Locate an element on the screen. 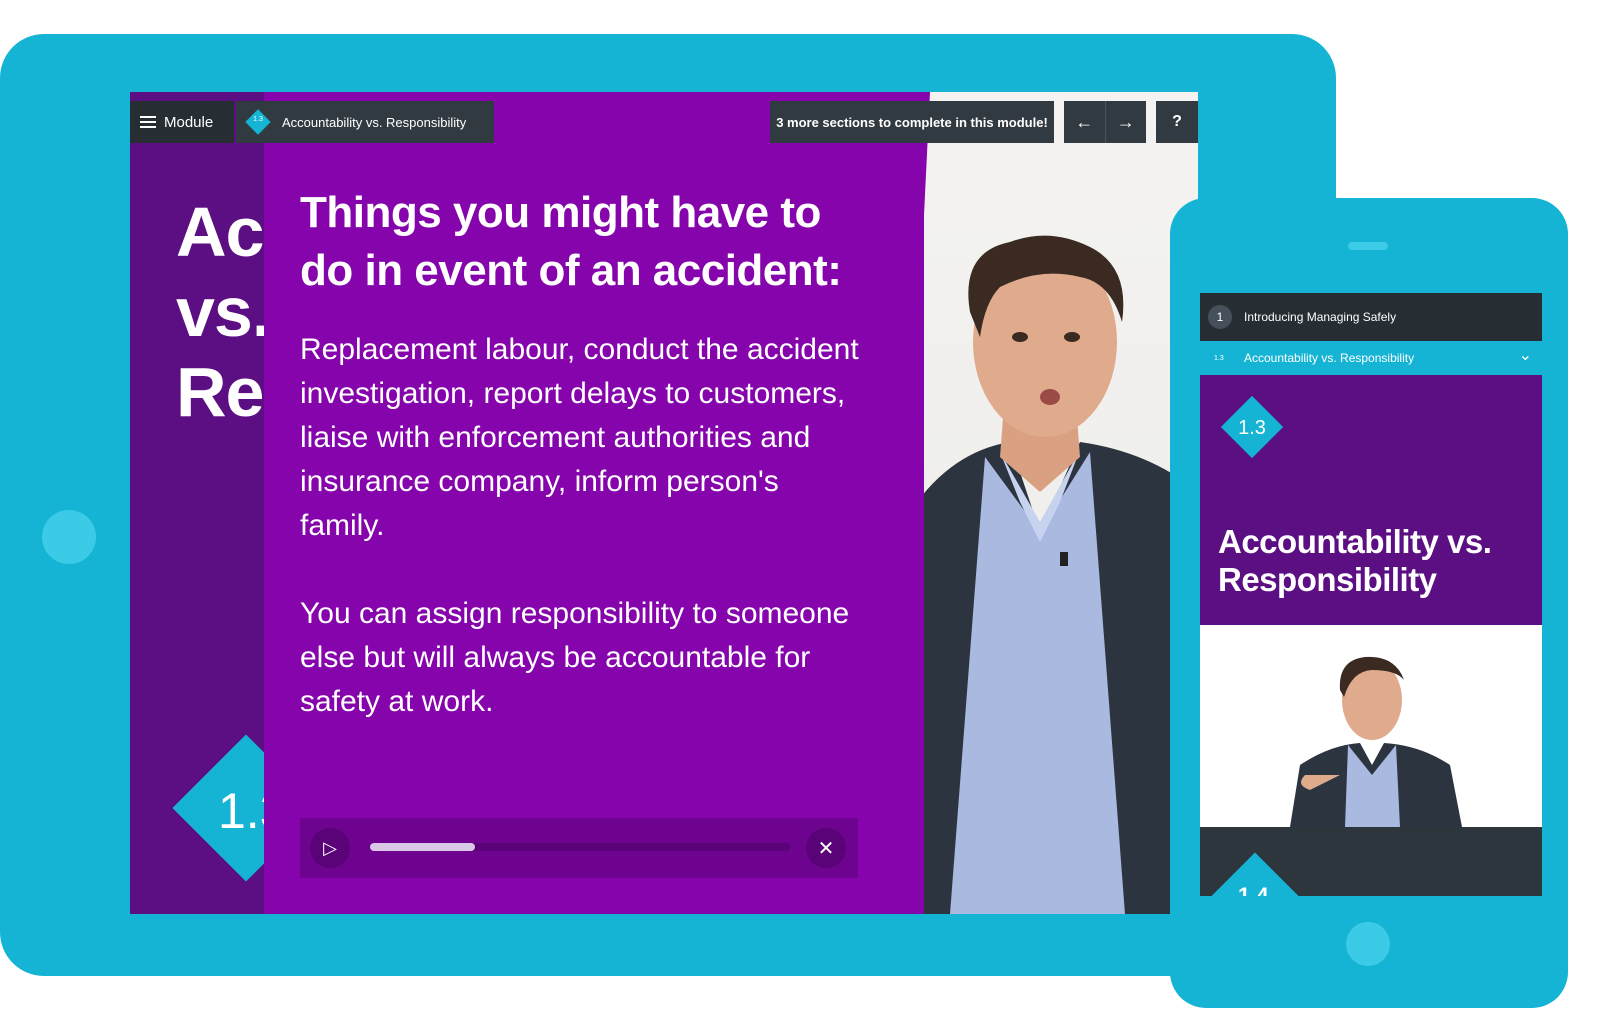 The image size is (1600, 1030). section-navigation: ← → is located at coordinates (1105, 122).